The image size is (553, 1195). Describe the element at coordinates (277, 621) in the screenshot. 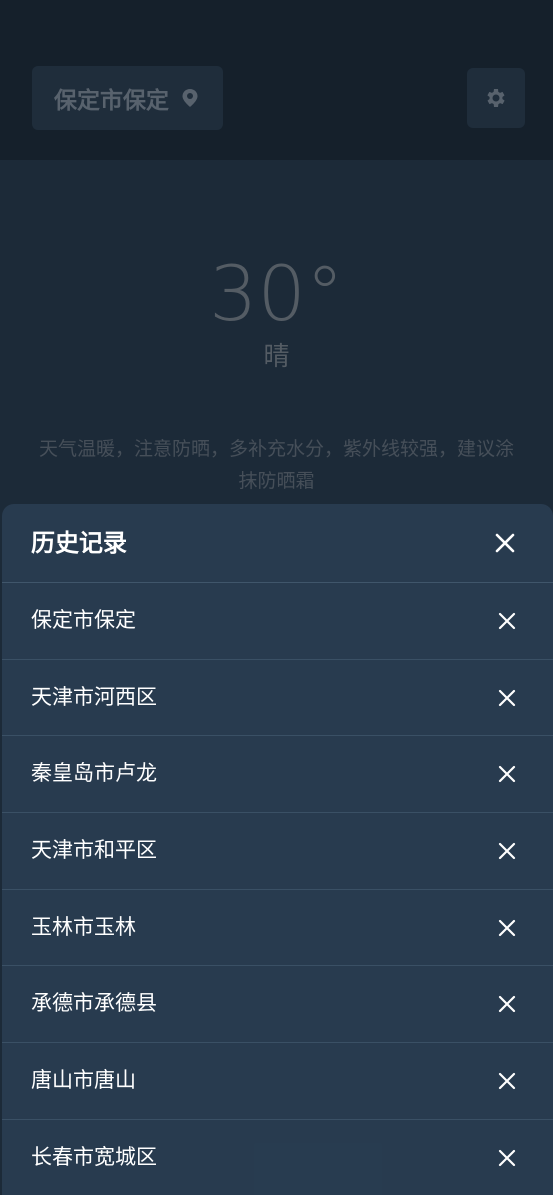

I see `history-item: 保定市保定` at that location.